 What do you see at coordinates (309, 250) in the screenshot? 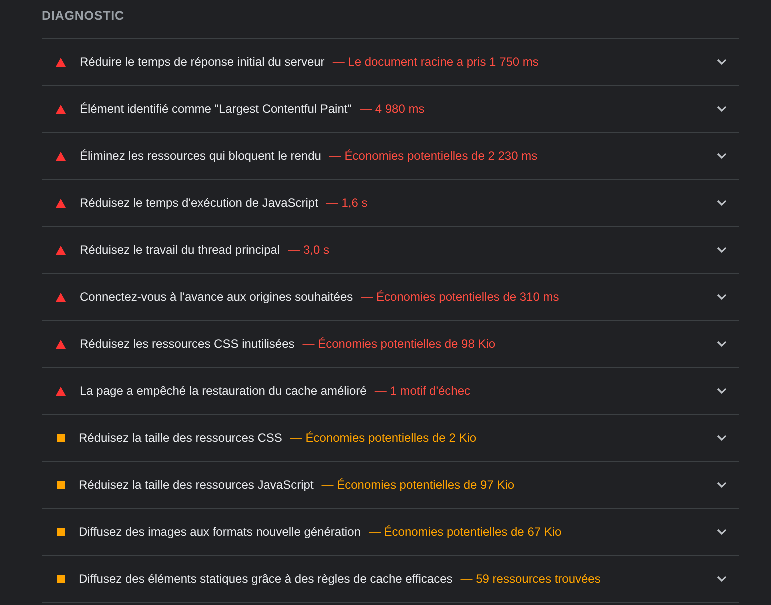
I see `audit-value: — 3,0 s` at bounding box center [309, 250].